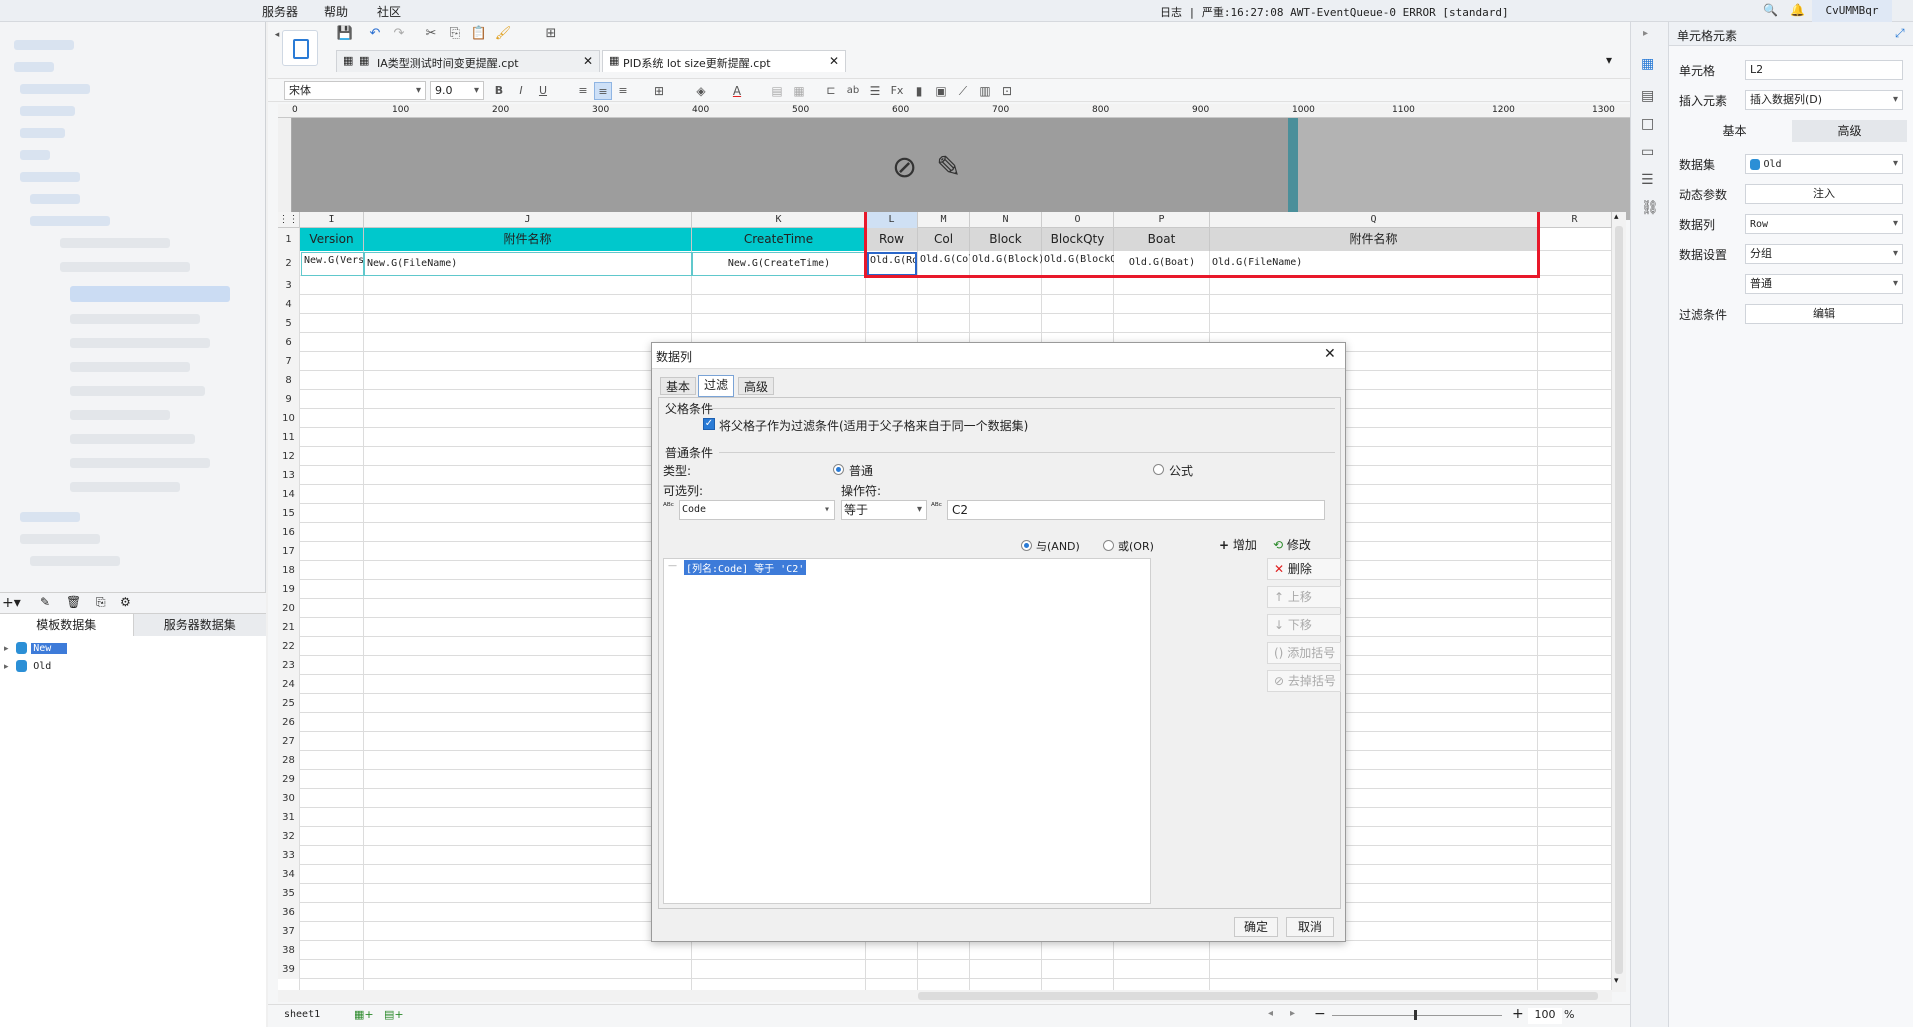 The image size is (1913, 1027). What do you see at coordinates (289, 722) in the screenshot?
I see `row-header: 26` at bounding box center [289, 722].